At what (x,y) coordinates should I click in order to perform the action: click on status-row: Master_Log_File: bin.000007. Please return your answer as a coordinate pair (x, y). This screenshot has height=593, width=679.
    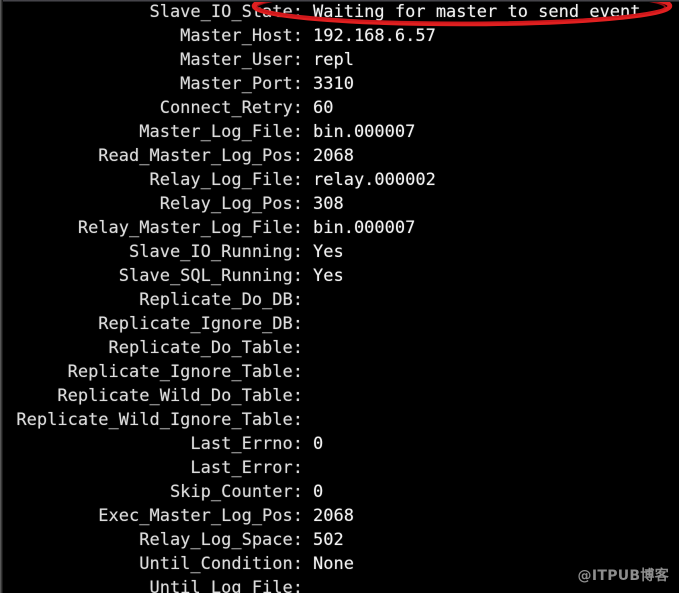
    Looking at the image, I should click on (339, 132).